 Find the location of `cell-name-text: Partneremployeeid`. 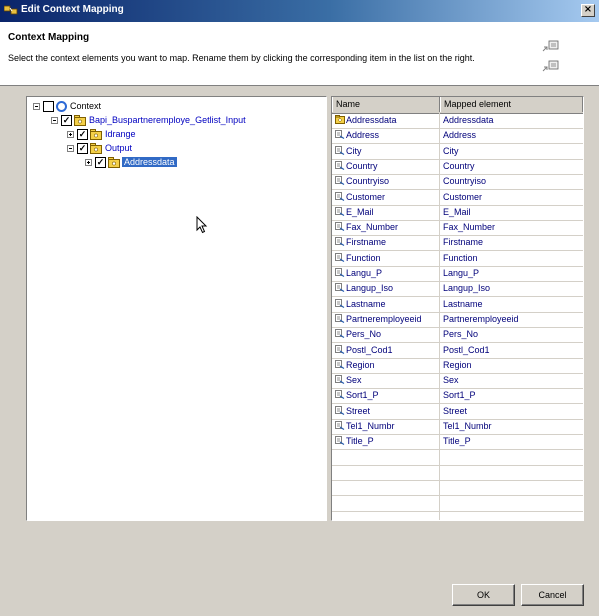

cell-name-text: Partneremployeeid is located at coordinates (384, 318).